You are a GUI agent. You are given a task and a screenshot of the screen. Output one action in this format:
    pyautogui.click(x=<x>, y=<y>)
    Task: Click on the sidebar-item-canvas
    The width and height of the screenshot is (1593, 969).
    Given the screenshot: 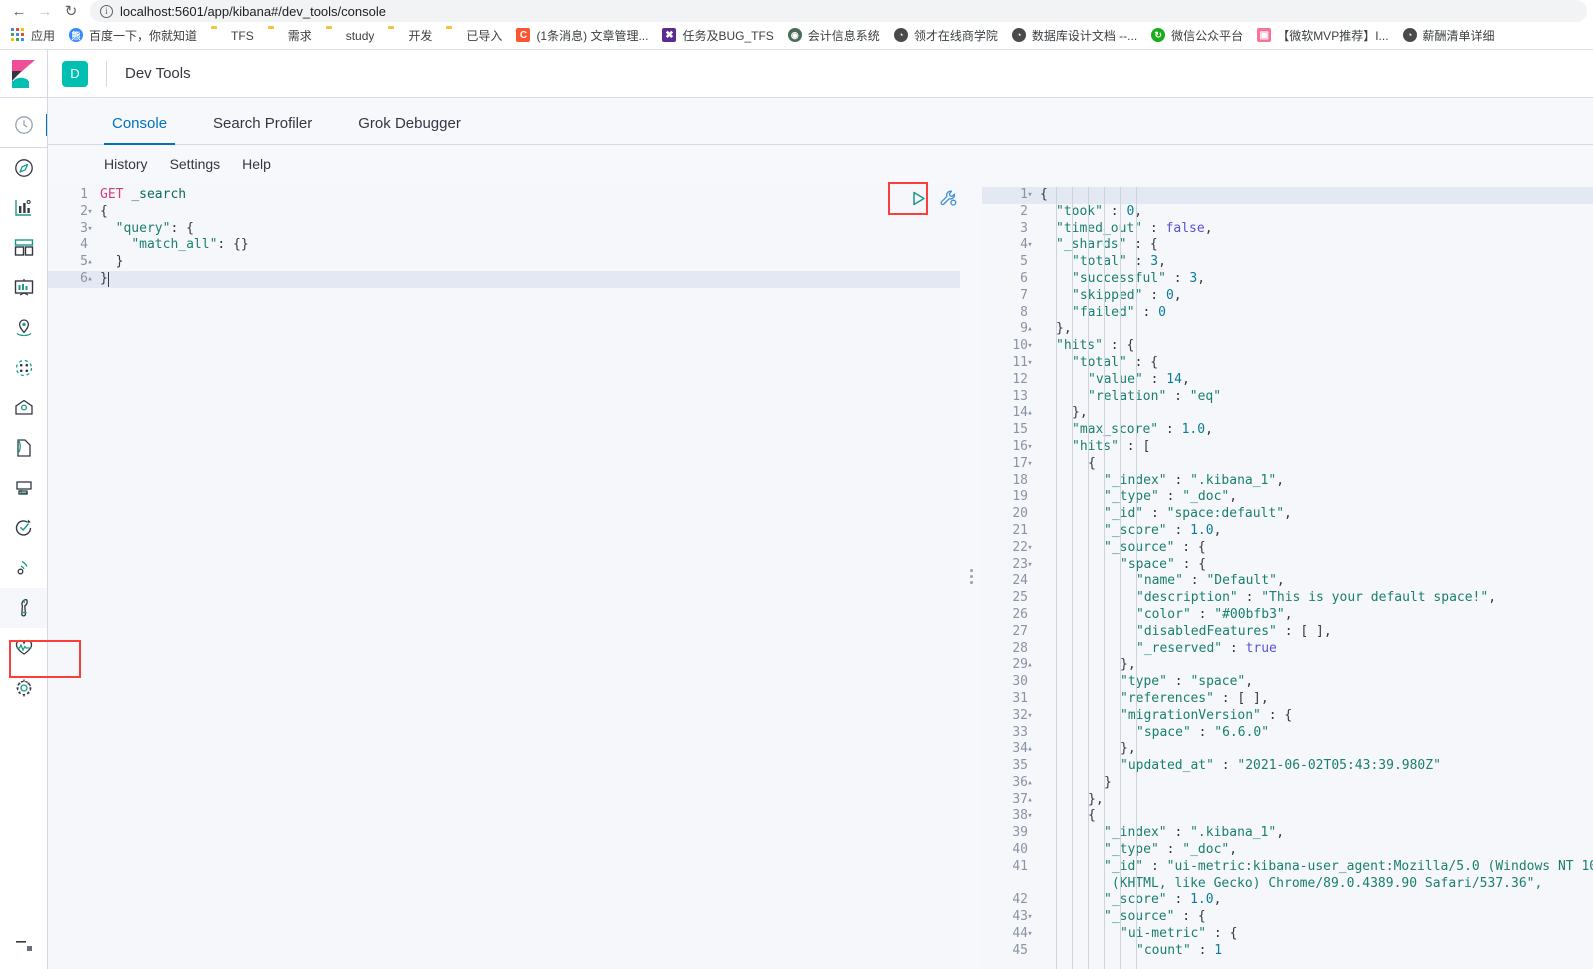 What is the action you would take?
    pyautogui.click(x=23, y=288)
    